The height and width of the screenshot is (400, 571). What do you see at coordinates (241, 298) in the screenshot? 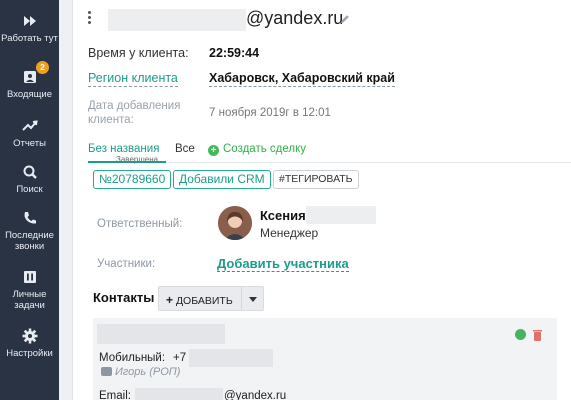
I see `dropdown-separator` at bounding box center [241, 298].